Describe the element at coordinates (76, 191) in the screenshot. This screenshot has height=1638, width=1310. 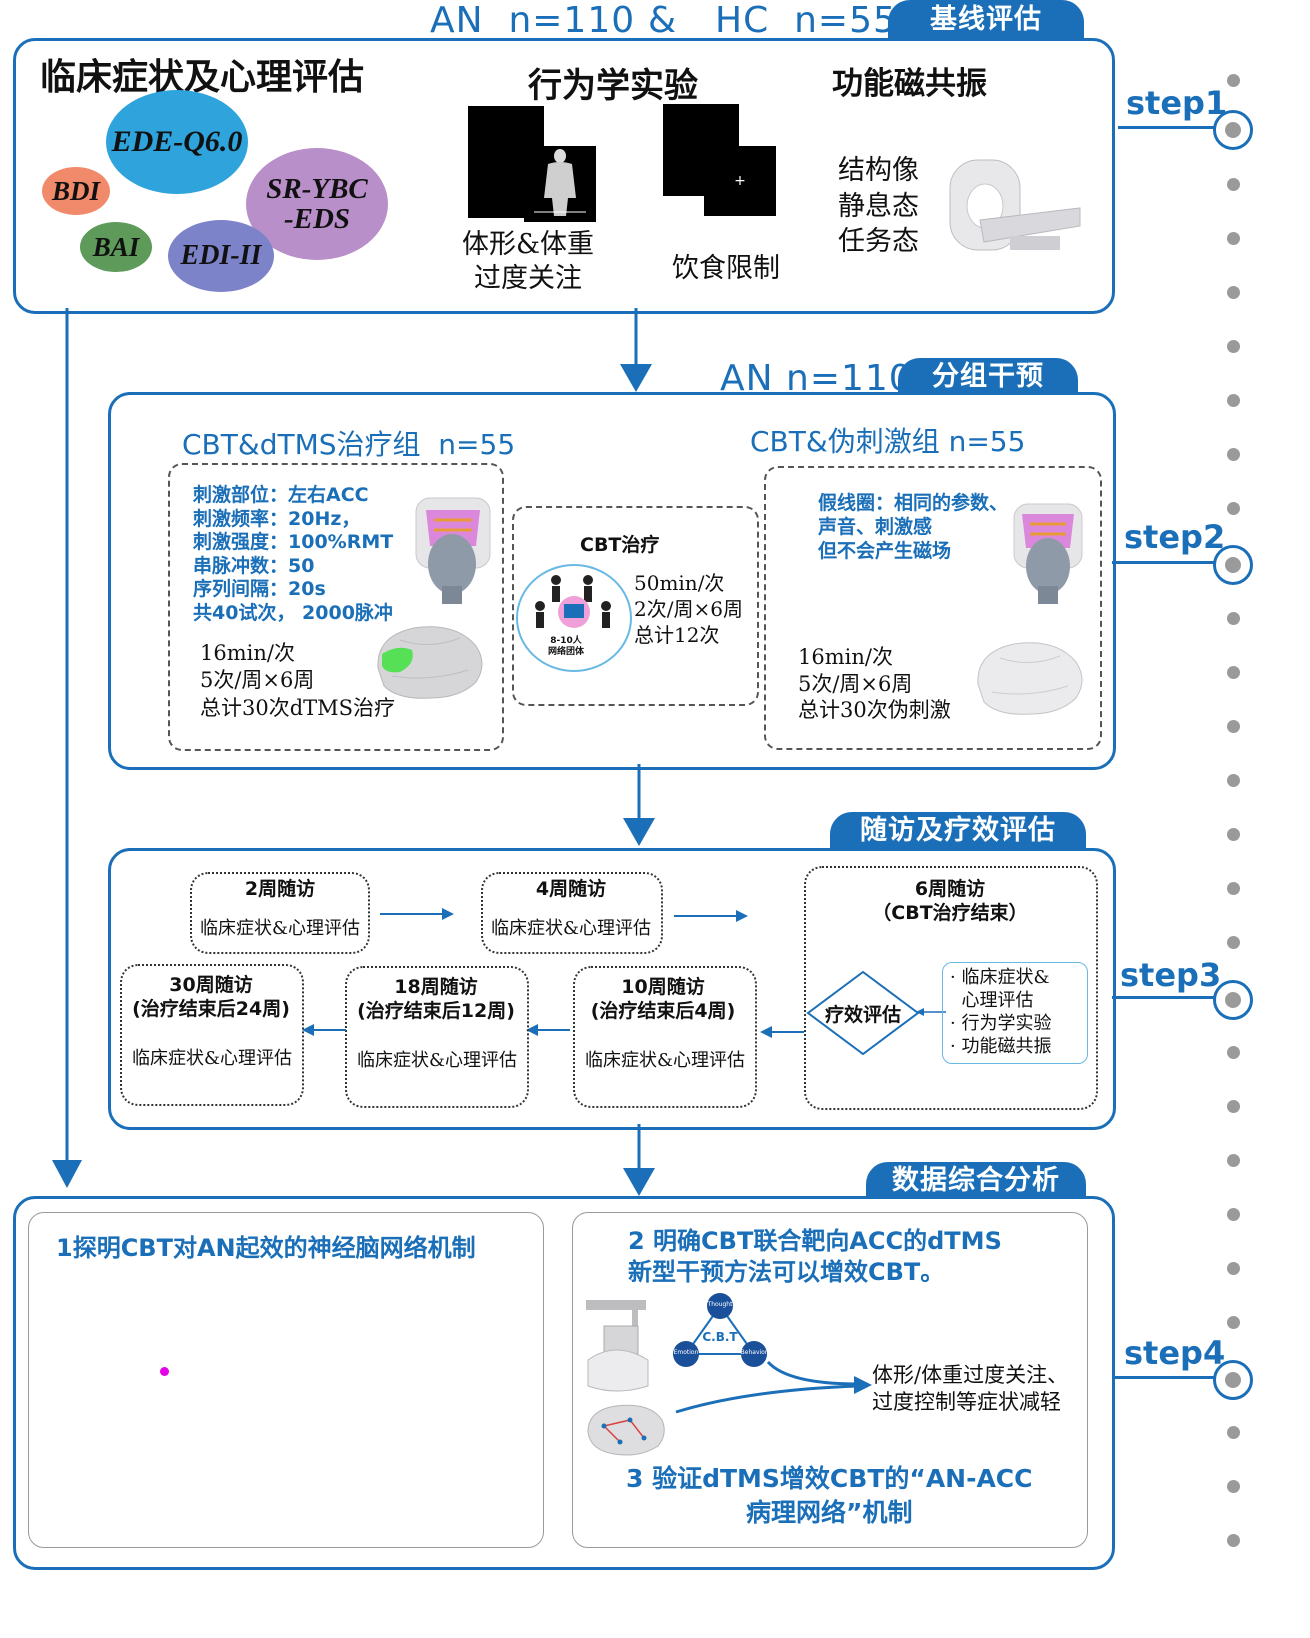
I see `scale-bdi: BDI` at that location.